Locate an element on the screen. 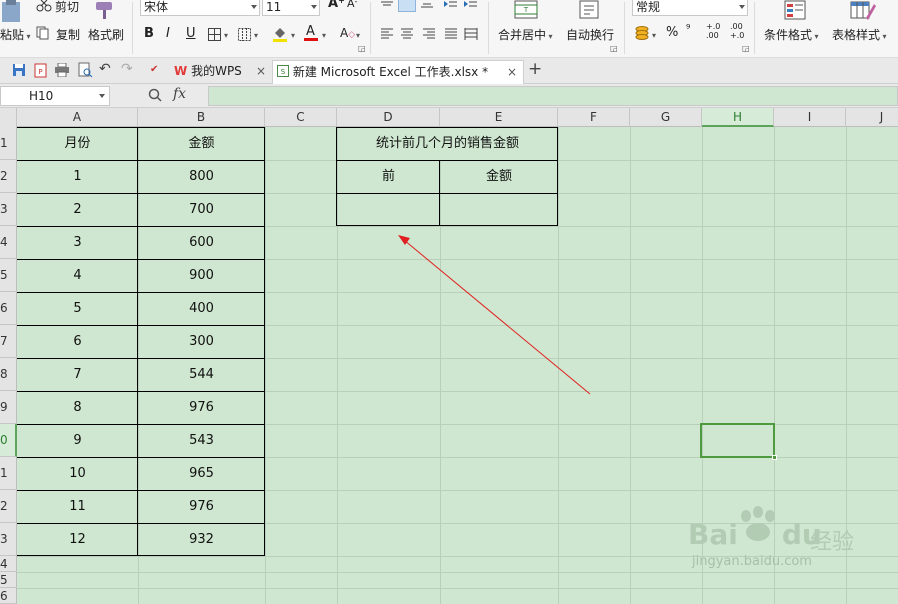 The image size is (898, 604). stats-input-amount is located at coordinates (499, 209).